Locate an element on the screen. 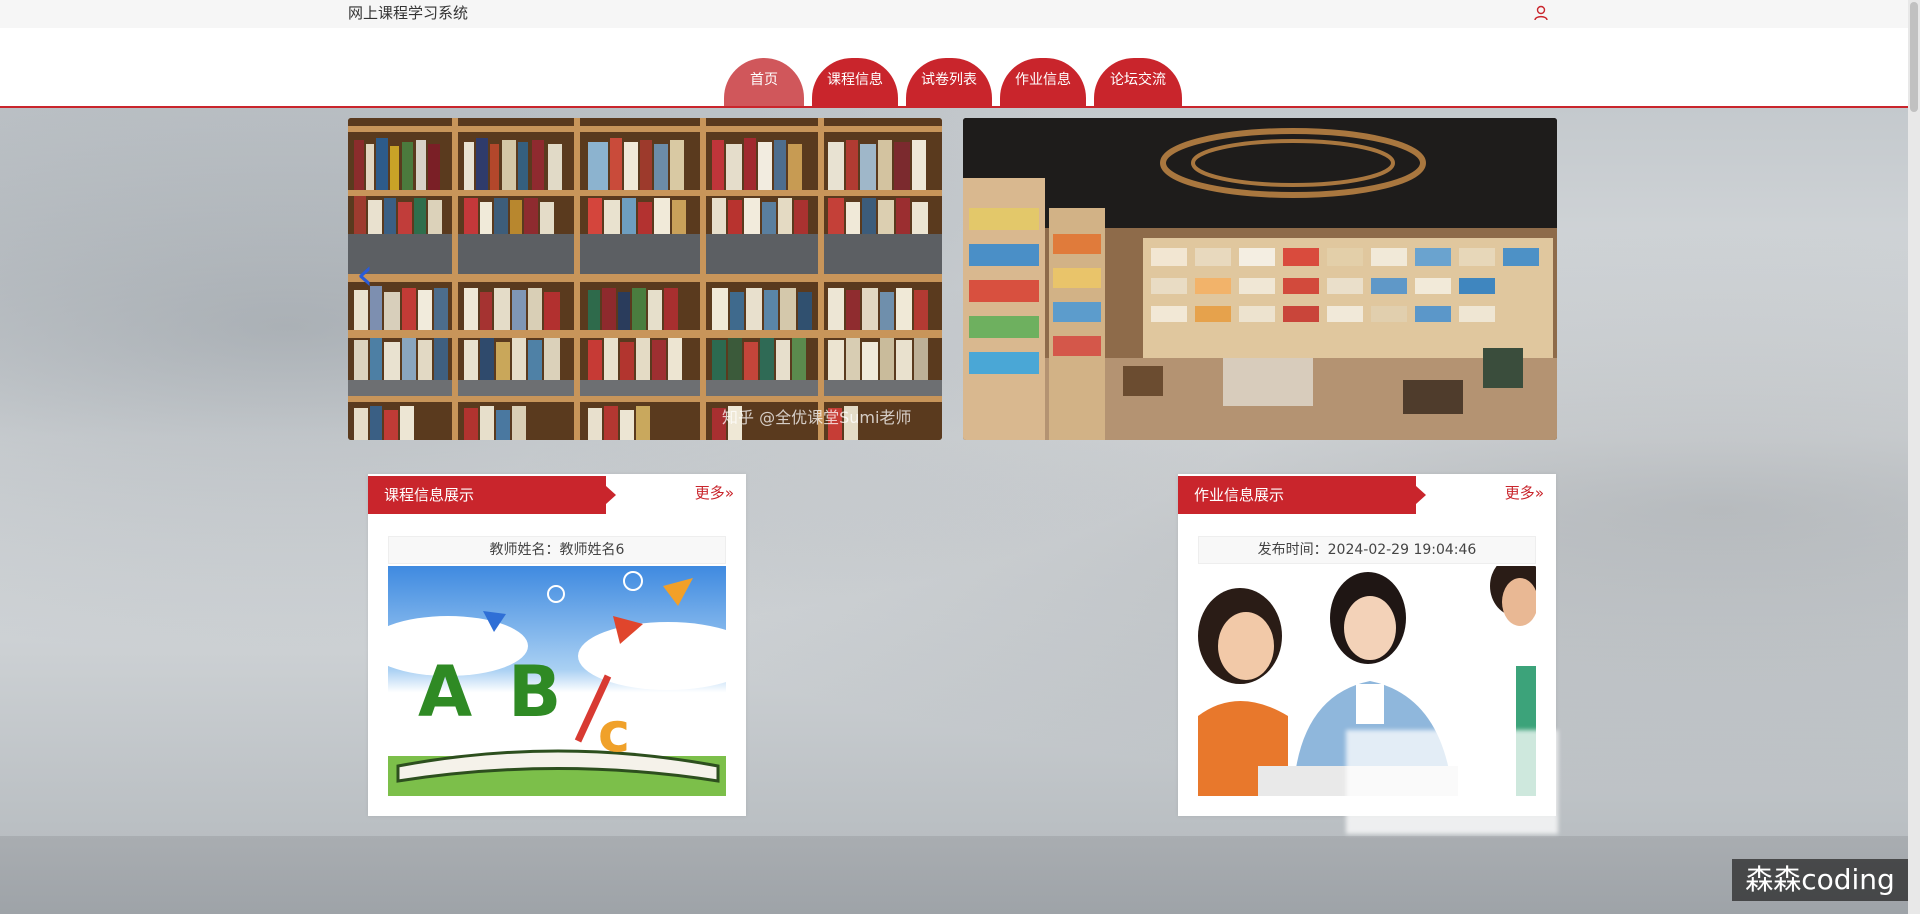 This screenshot has width=1920, height=914. top-bar: 网上课程学习系统 is located at coordinates (960, 14).